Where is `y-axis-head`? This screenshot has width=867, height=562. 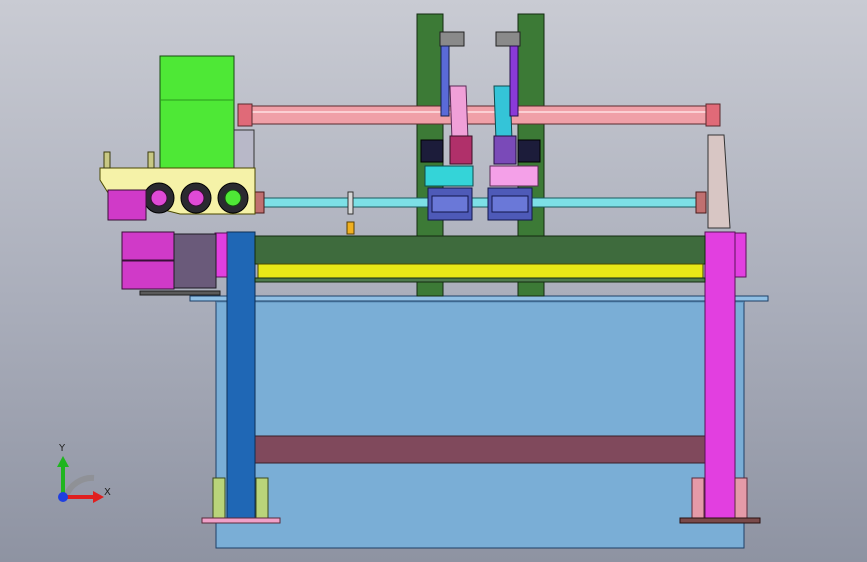
y-axis-head is located at coordinates (63, 461).